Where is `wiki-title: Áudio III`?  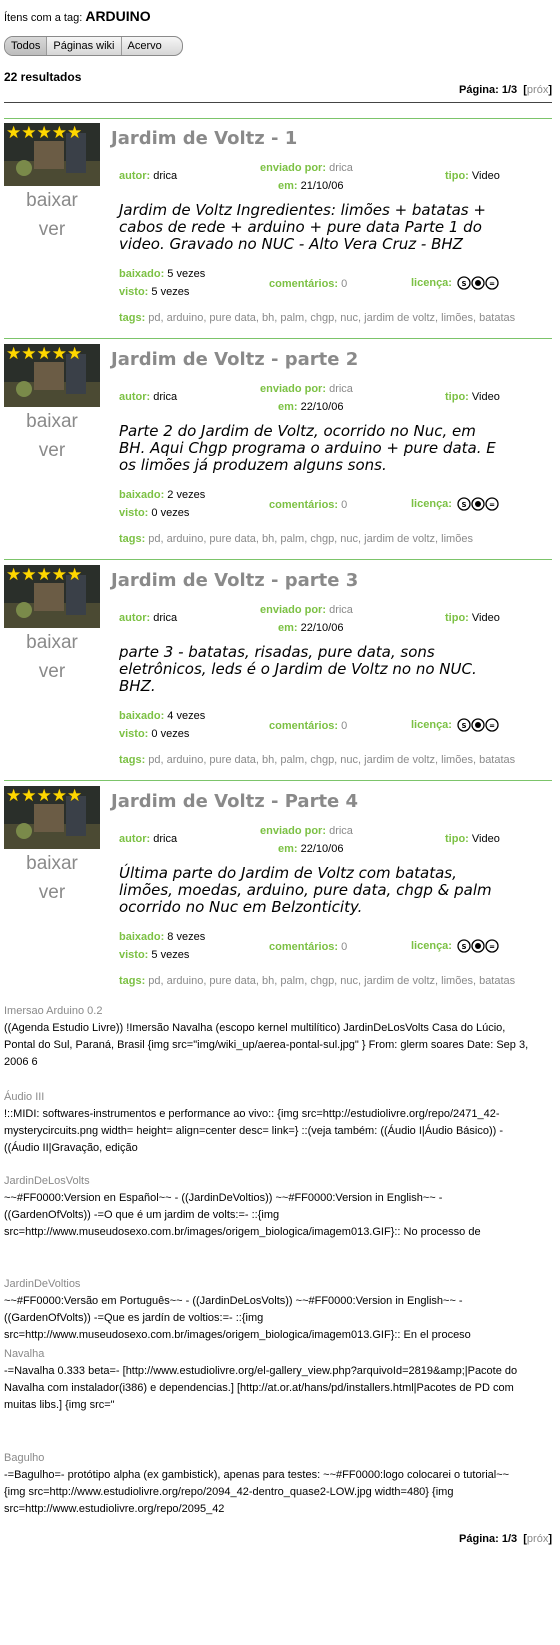 wiki-title: Áudio III is located at coordinates (268, 1097).